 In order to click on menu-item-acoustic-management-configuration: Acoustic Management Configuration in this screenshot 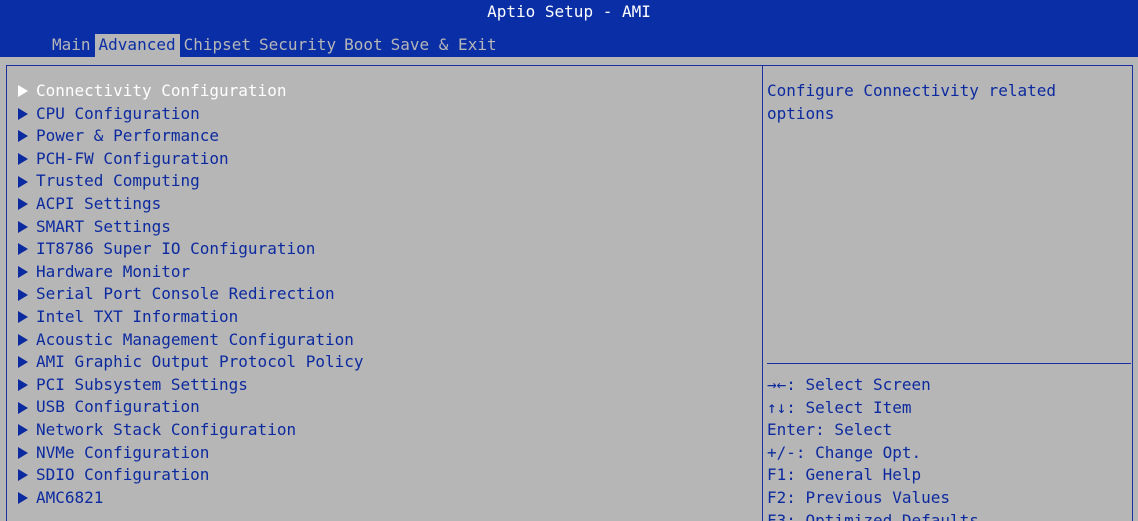, I will do `click(191, 340)`.